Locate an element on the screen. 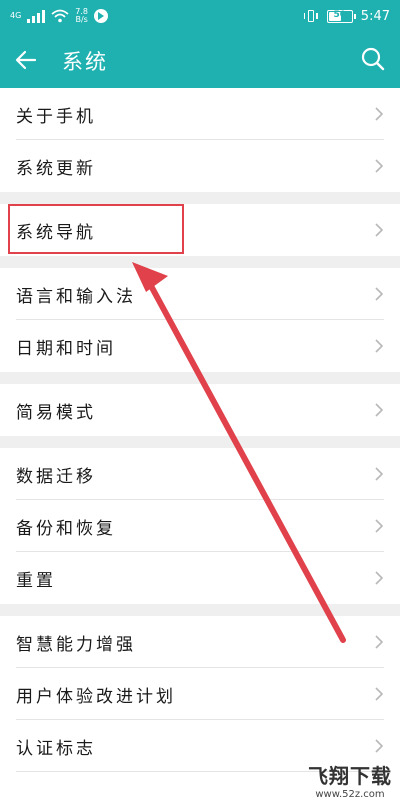 This screenshot has width=400, height=806. settings-item-label: 语言和输入法 is located at coordinates (76, 297).